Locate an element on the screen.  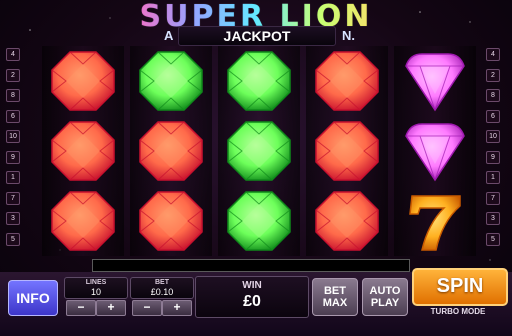
turbo-mode-toggle: TURBO MODE is located at coordinates (458, 311).